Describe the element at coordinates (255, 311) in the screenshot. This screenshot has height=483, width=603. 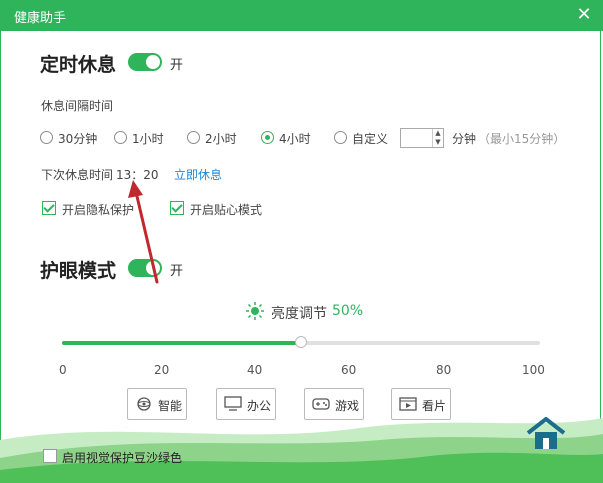
I see `sun-icon` at that location.